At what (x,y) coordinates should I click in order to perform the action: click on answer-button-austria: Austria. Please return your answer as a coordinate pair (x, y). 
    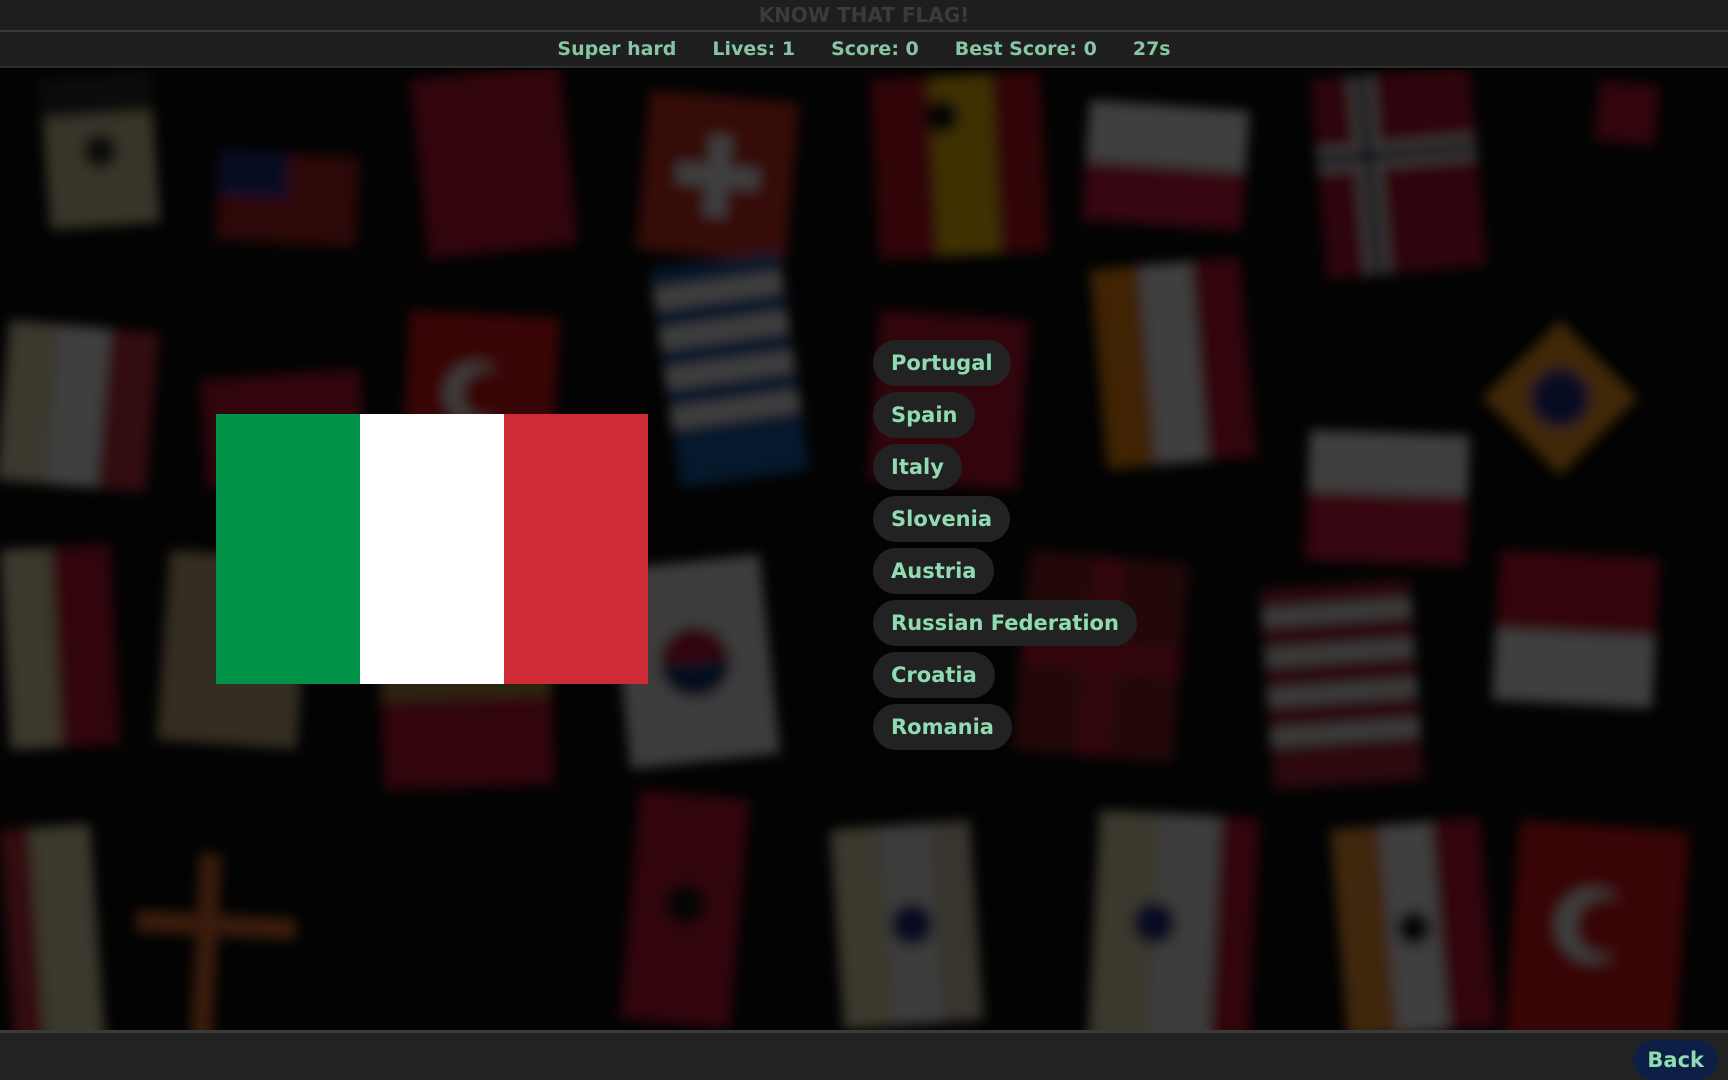
    Looking at the image, I should click on (933, 571).